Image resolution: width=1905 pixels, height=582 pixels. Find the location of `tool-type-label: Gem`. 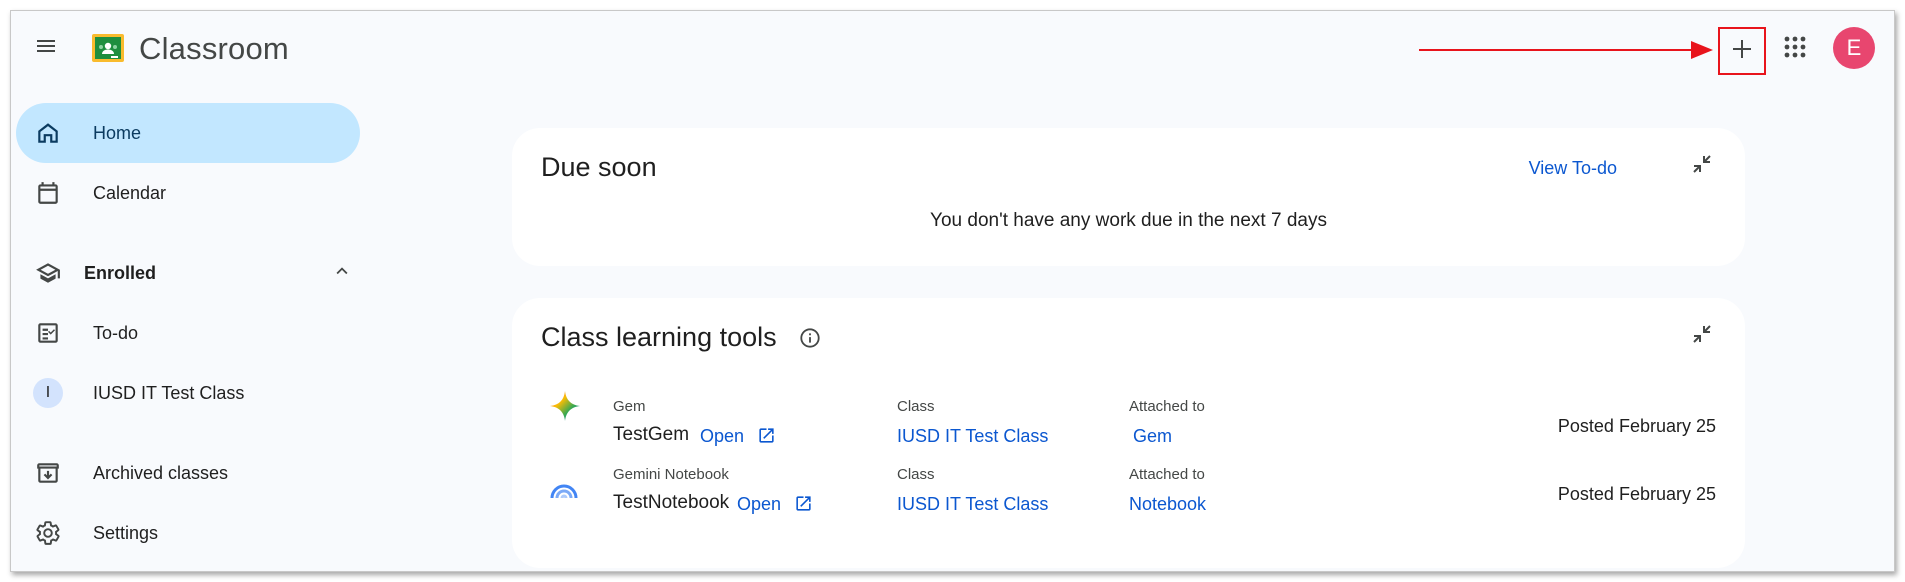

tool-type-label: Gem is located at coordinates (629, 406).